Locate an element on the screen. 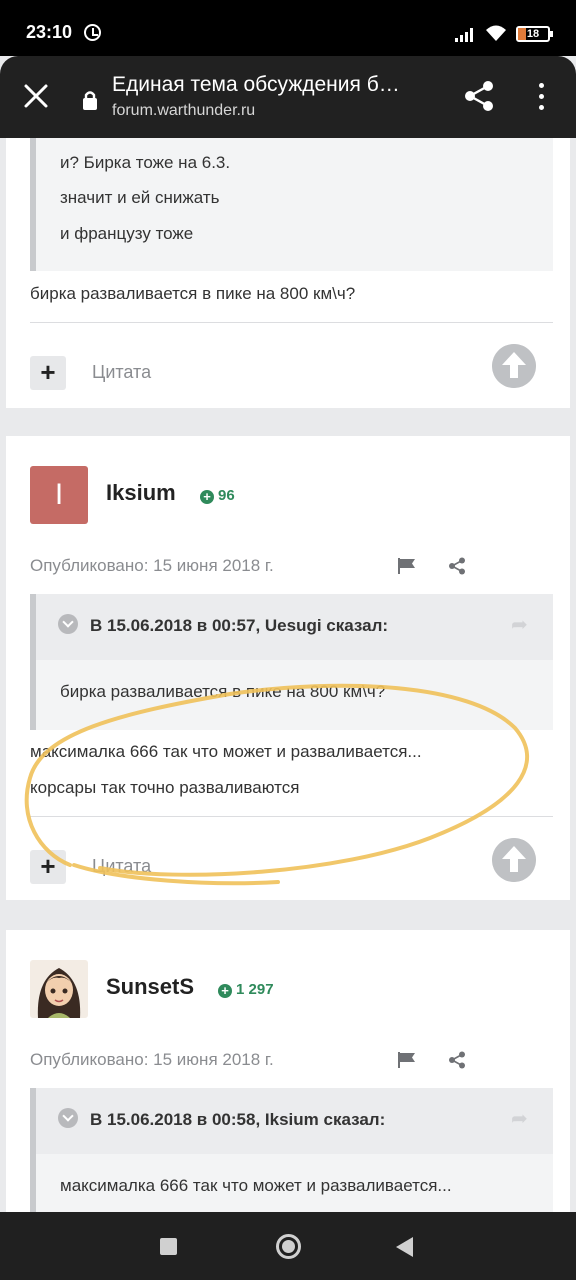 This screenshot has height=1280, width=576. overflow-menu-icon is located at coordinates (541, 97).